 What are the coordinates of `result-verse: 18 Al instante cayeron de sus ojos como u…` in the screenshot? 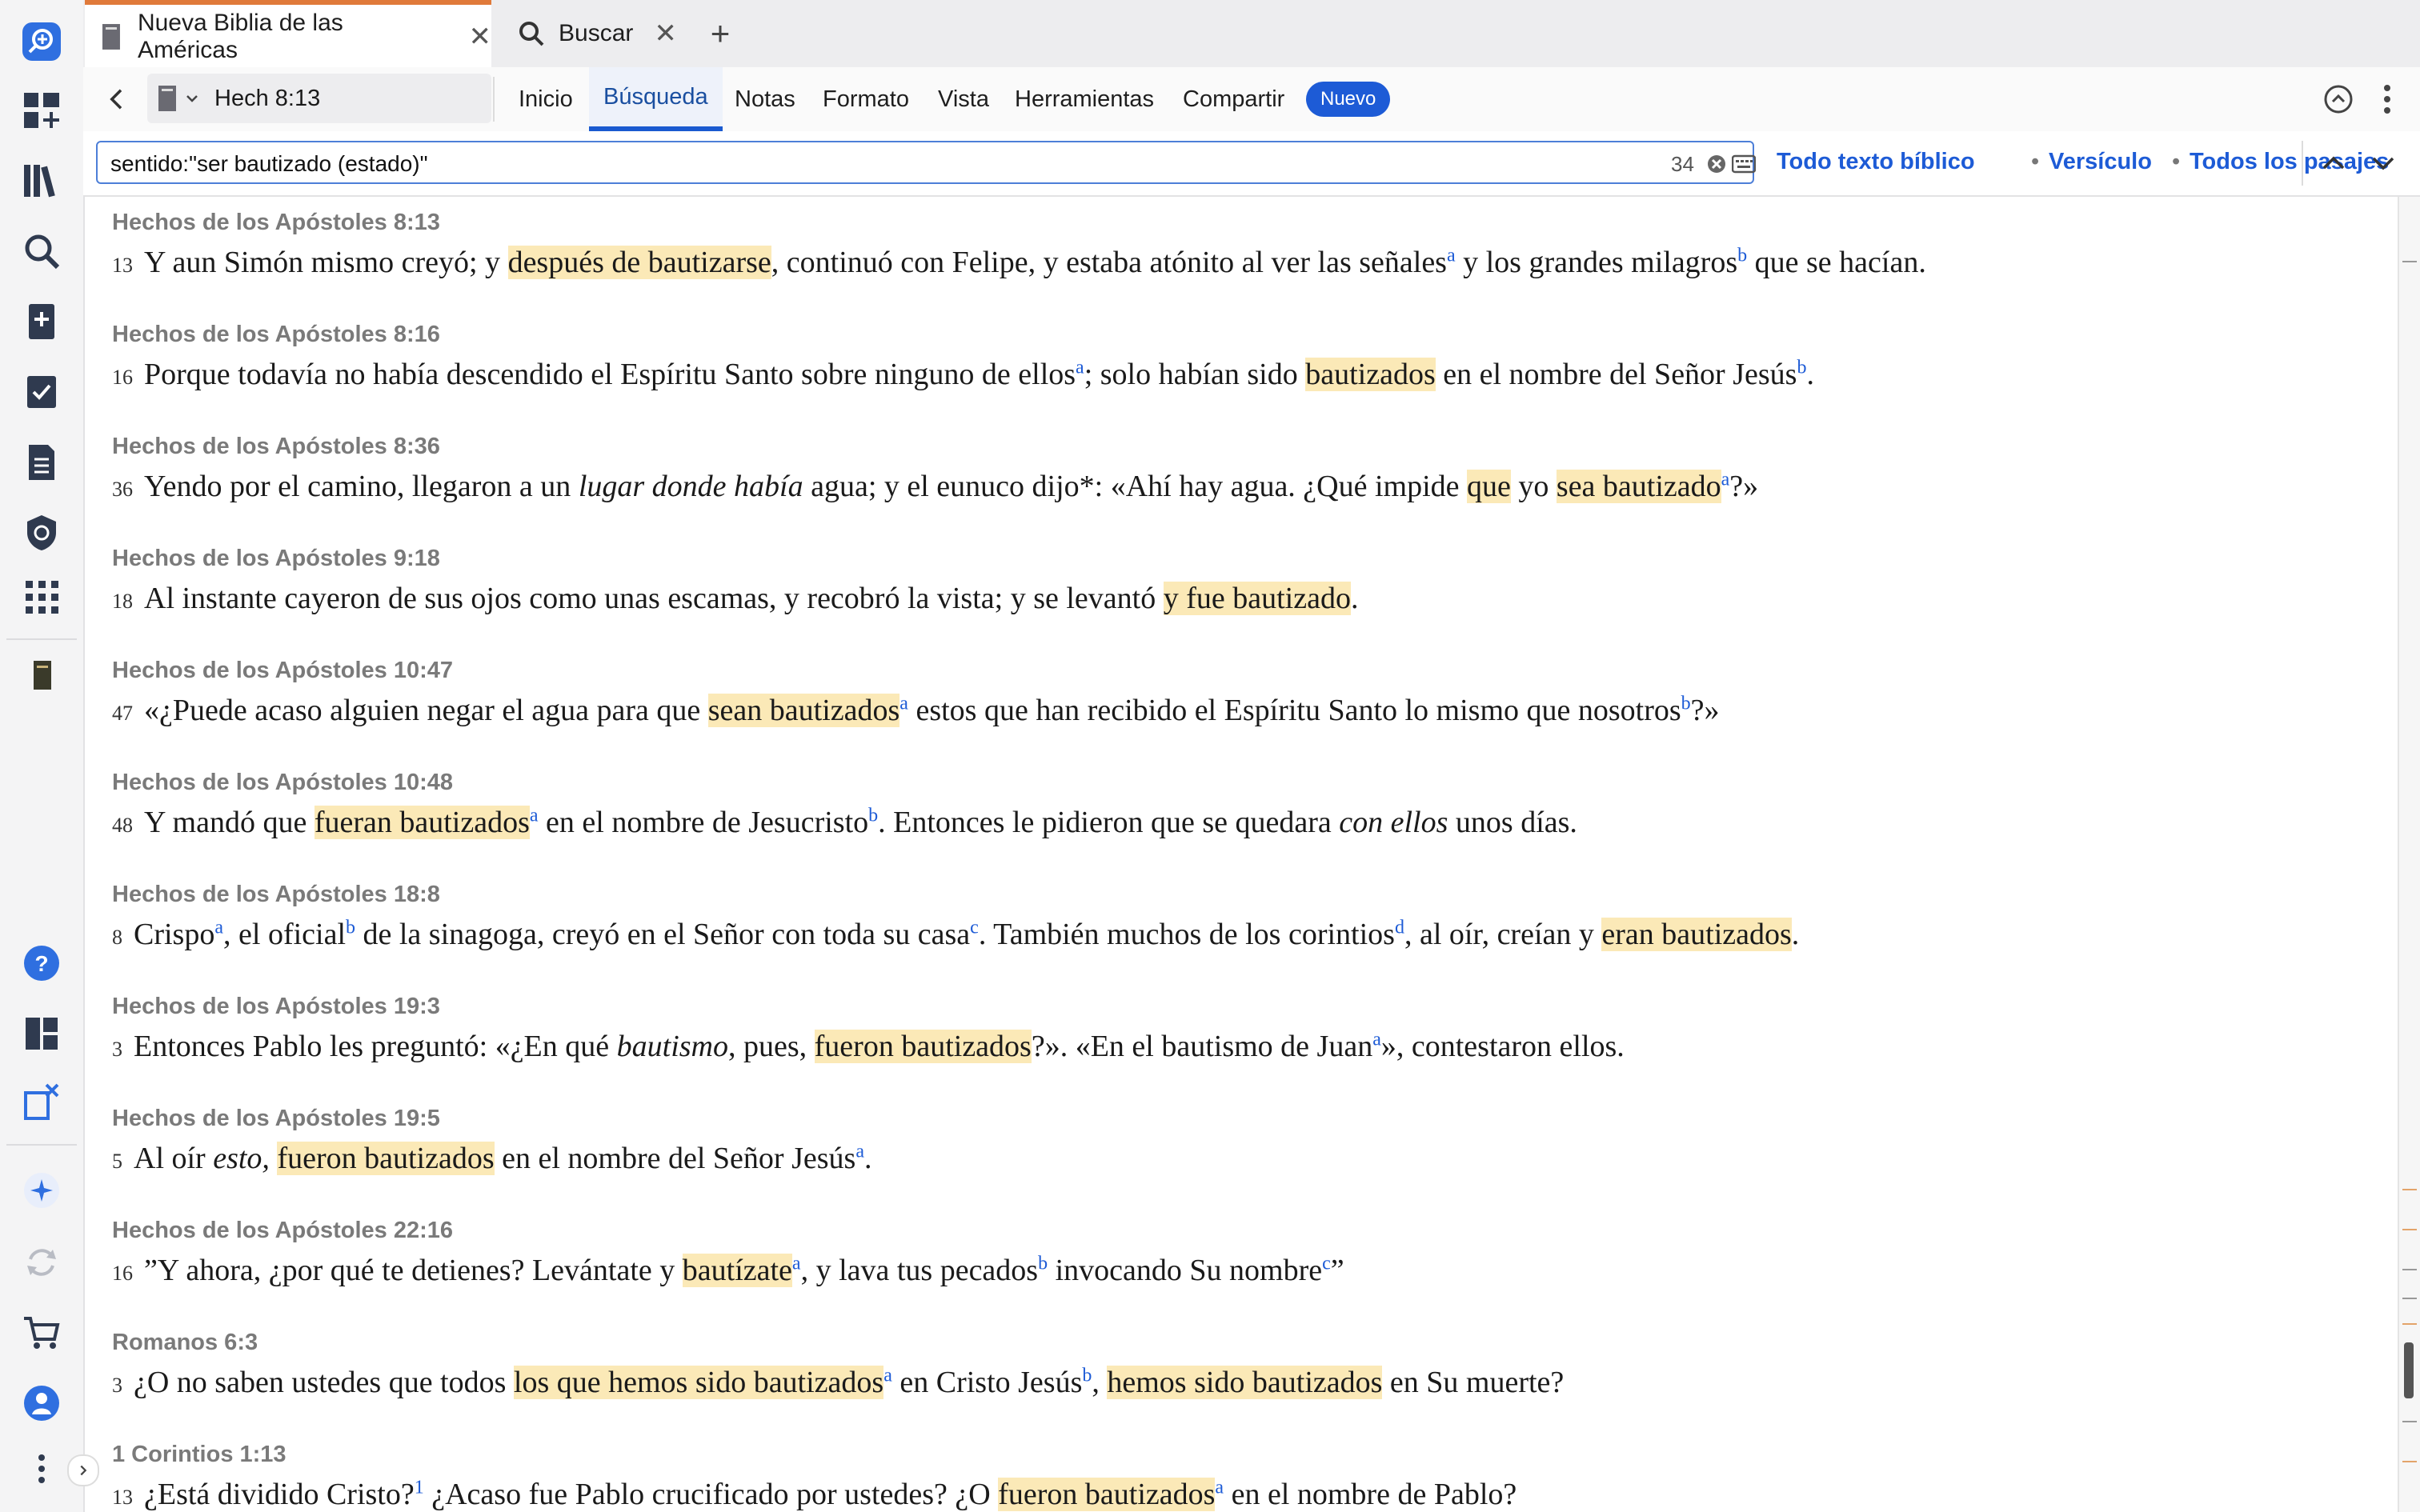 It's located at (735, 598).